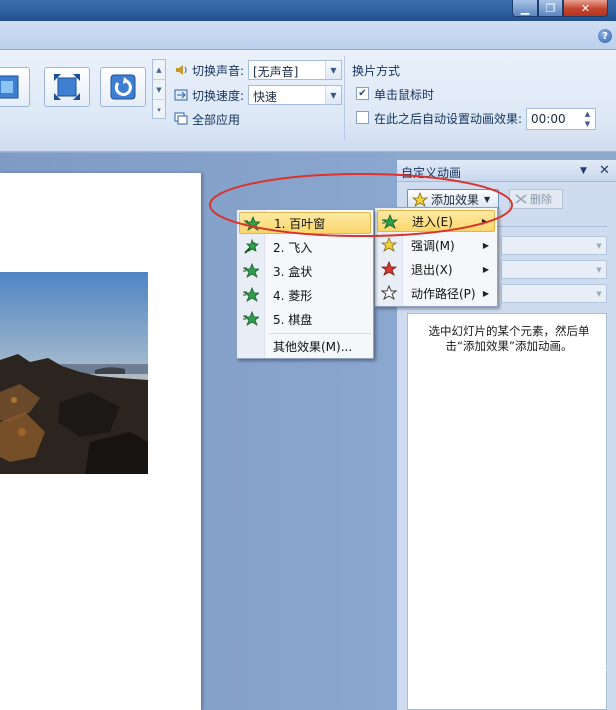 Image resolution: width=616 pixels, height=710 pixels. What do you see at coordinates (590, 670) in the screenshot?
I see `svg-text: 经验` at bounding box center [590, 670].